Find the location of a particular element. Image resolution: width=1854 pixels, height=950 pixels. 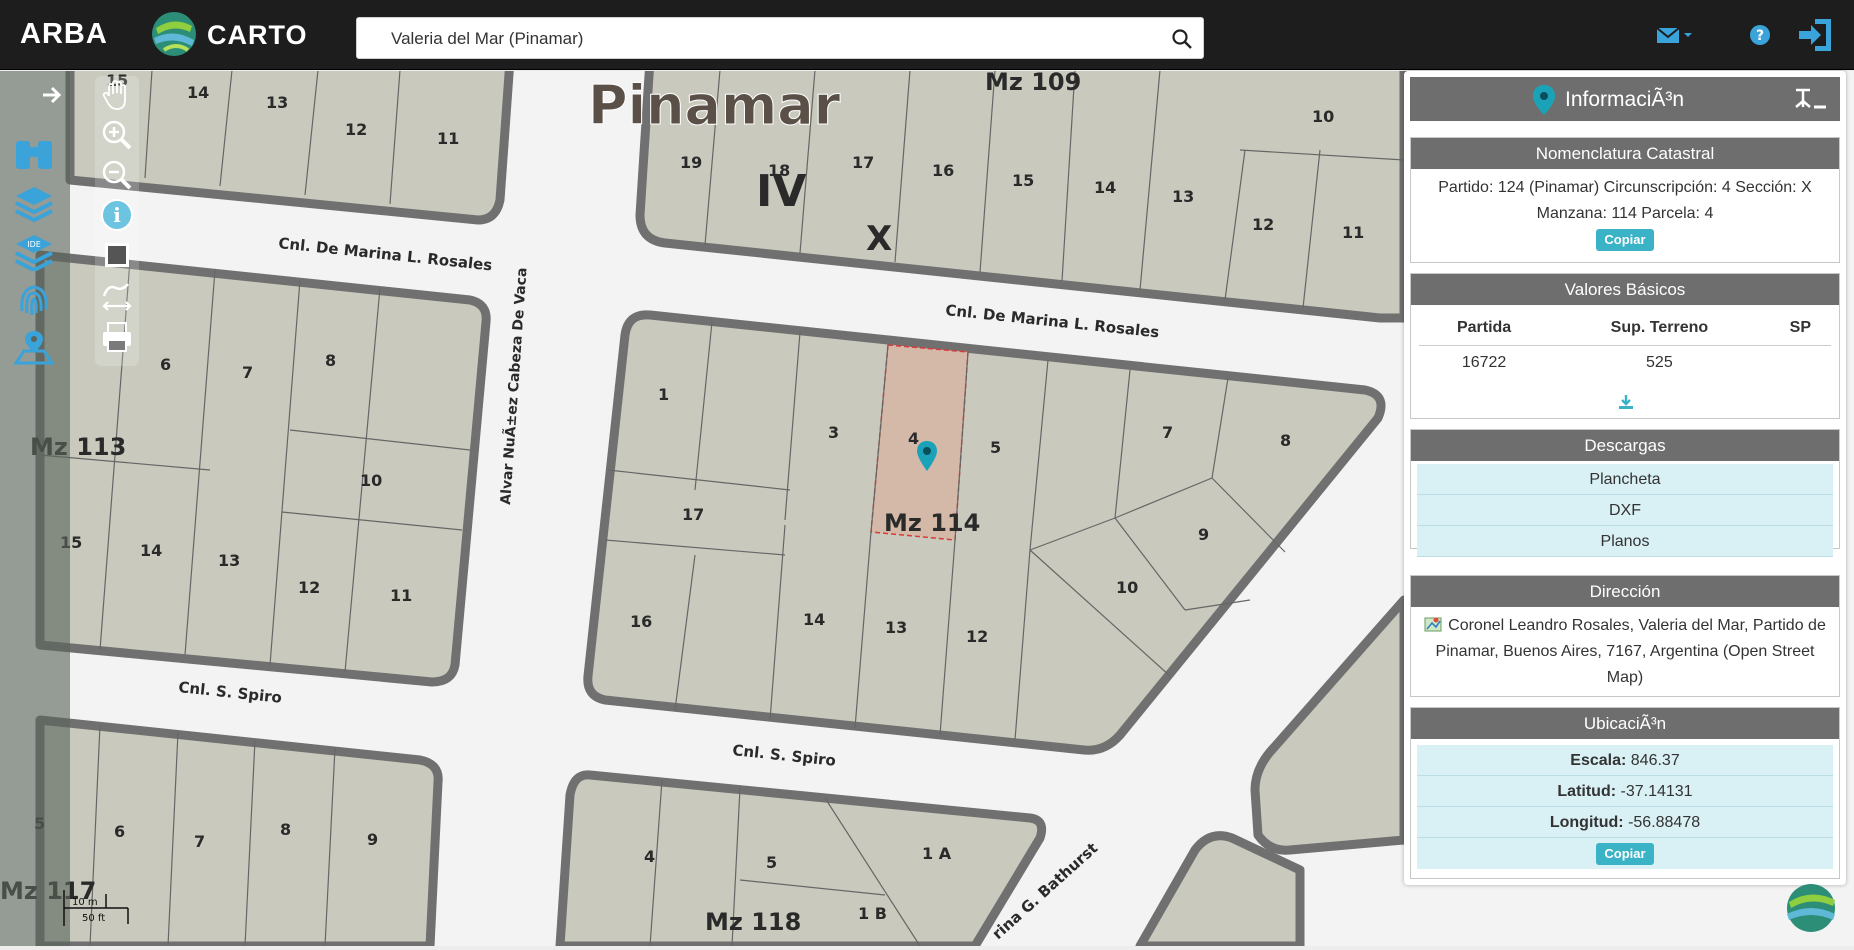

parcel-number: 16 is located at coordinates (943, 170).